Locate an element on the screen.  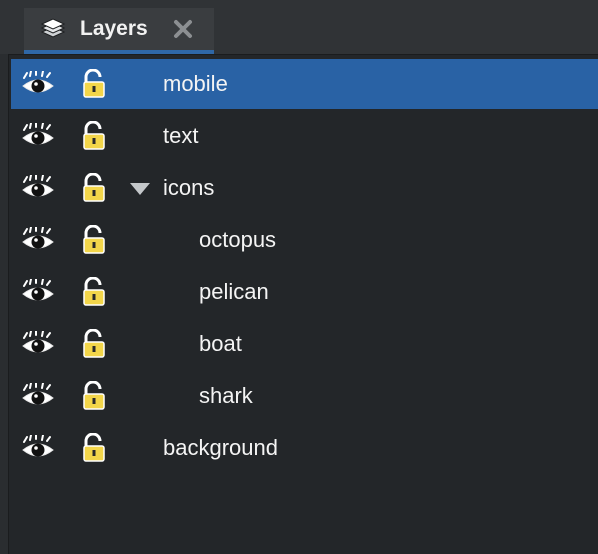
tab-layers-label: Layers is located at coordinates (114, 28).